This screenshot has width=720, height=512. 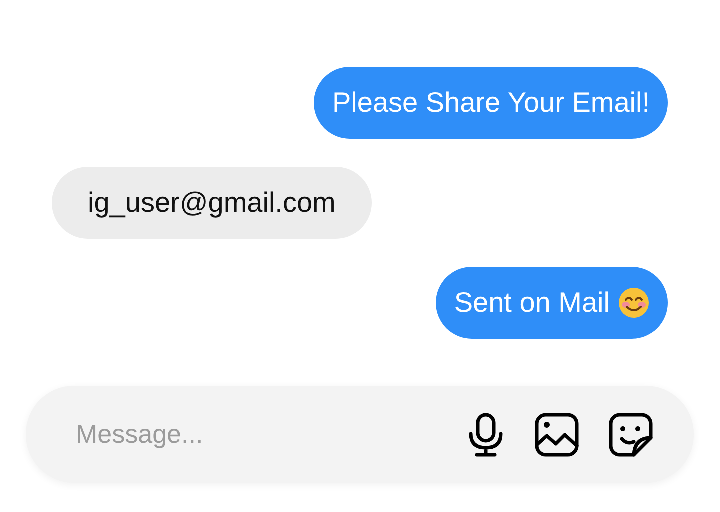 What do you see at coordinates (557, 435) in the screenshot?
I see `image-icon` at bounding box center [557, 435].